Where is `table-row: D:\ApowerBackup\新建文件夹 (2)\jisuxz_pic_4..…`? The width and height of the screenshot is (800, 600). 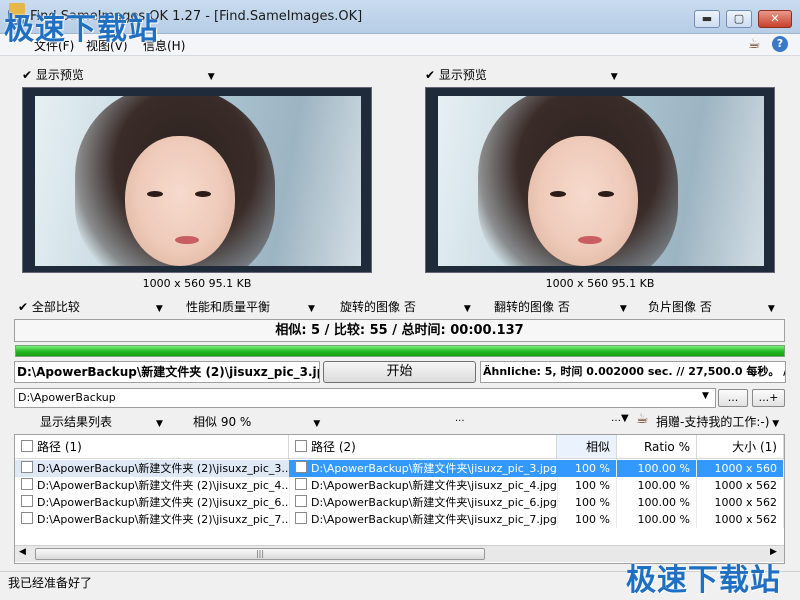 table-row: D:\ApowerBackup\新建文件夹 (2)\jisuxz_pic_4..… is located at coordinates (399, 485).